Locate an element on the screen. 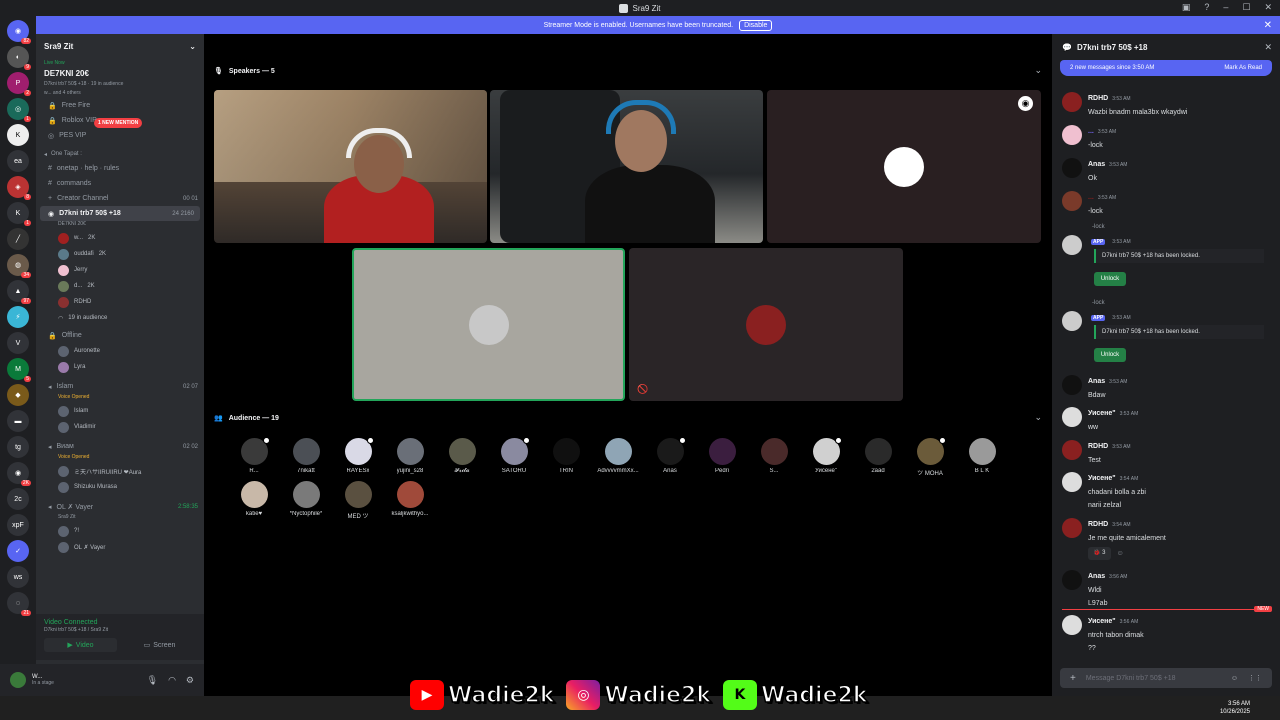  audience-member: Anas is located at coordinates (670, 457).